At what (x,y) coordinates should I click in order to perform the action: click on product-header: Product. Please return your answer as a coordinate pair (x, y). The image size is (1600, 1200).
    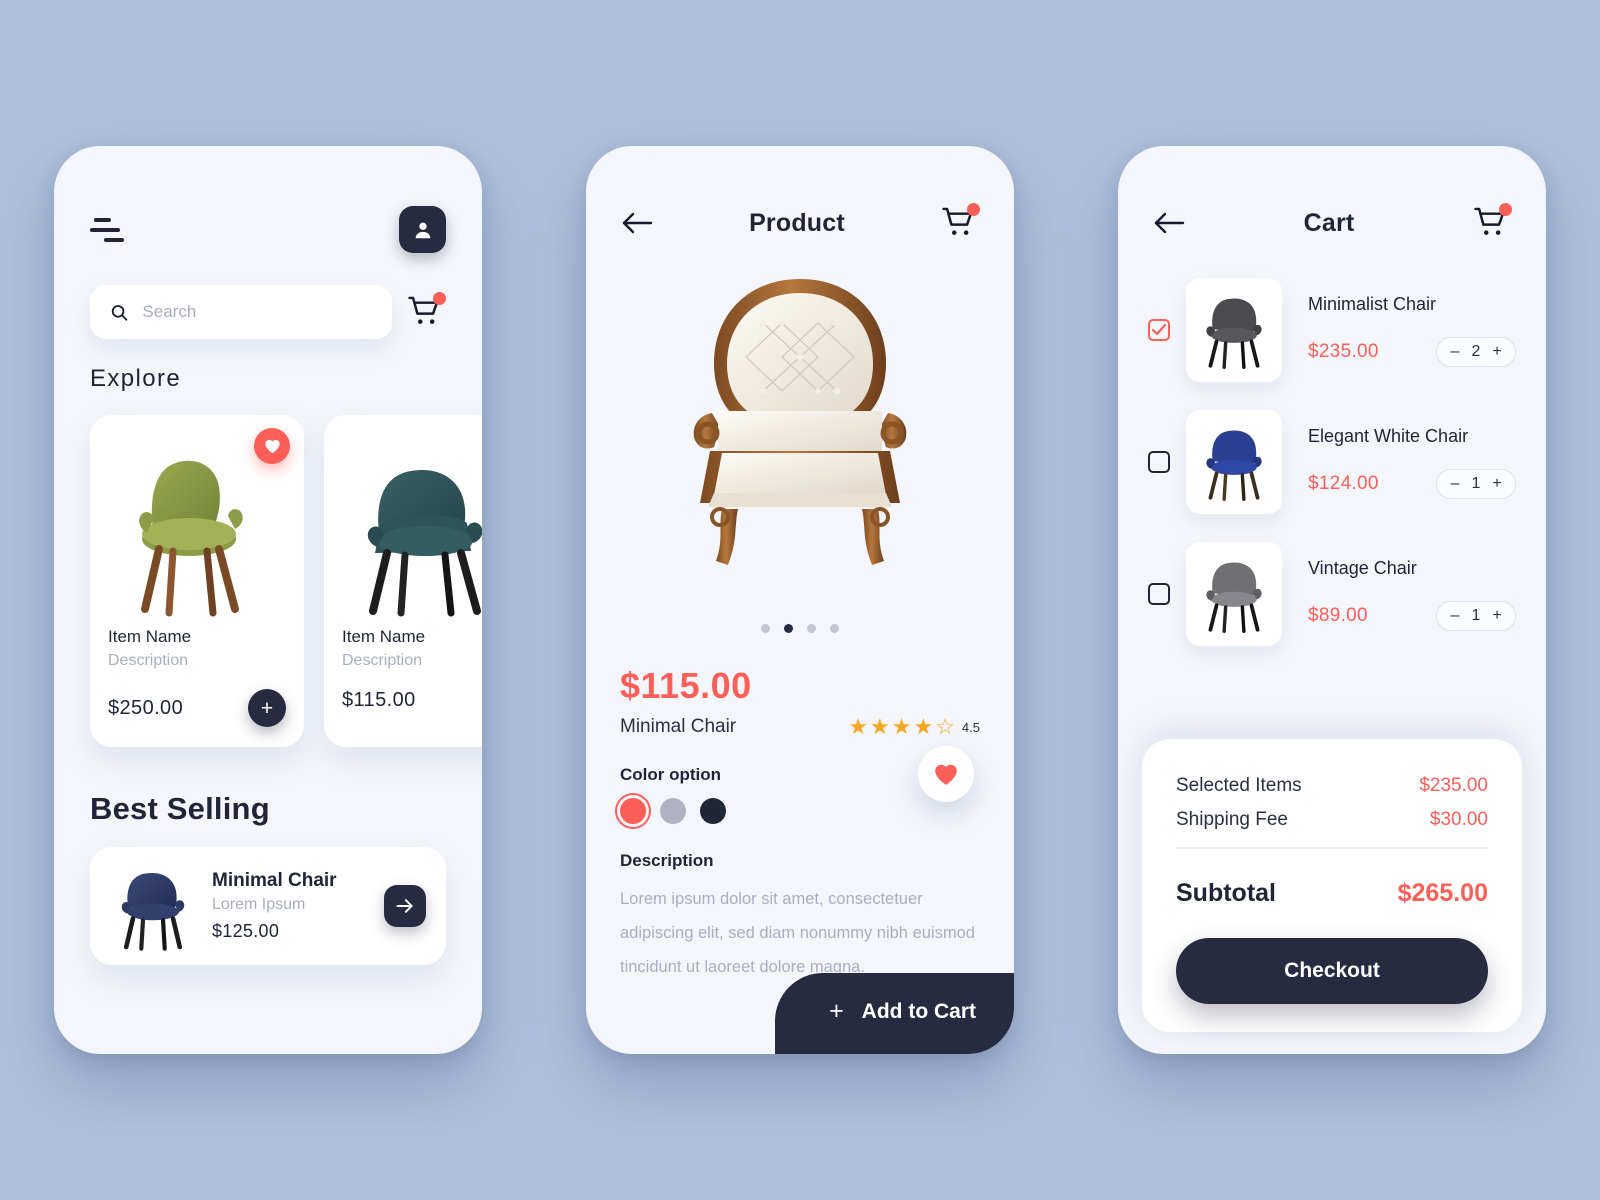
    Looking at the image, I should click on (800, 194).